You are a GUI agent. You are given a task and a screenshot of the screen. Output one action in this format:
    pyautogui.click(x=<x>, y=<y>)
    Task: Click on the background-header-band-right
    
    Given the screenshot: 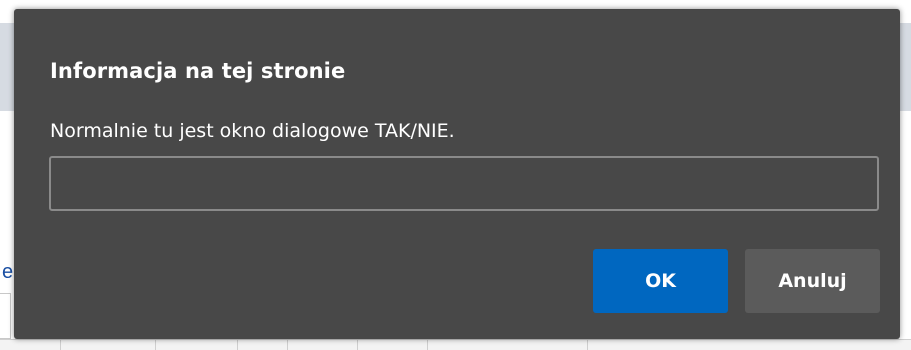 What is the action you would take?
    pyautogui.click(x=905, y=67)
    